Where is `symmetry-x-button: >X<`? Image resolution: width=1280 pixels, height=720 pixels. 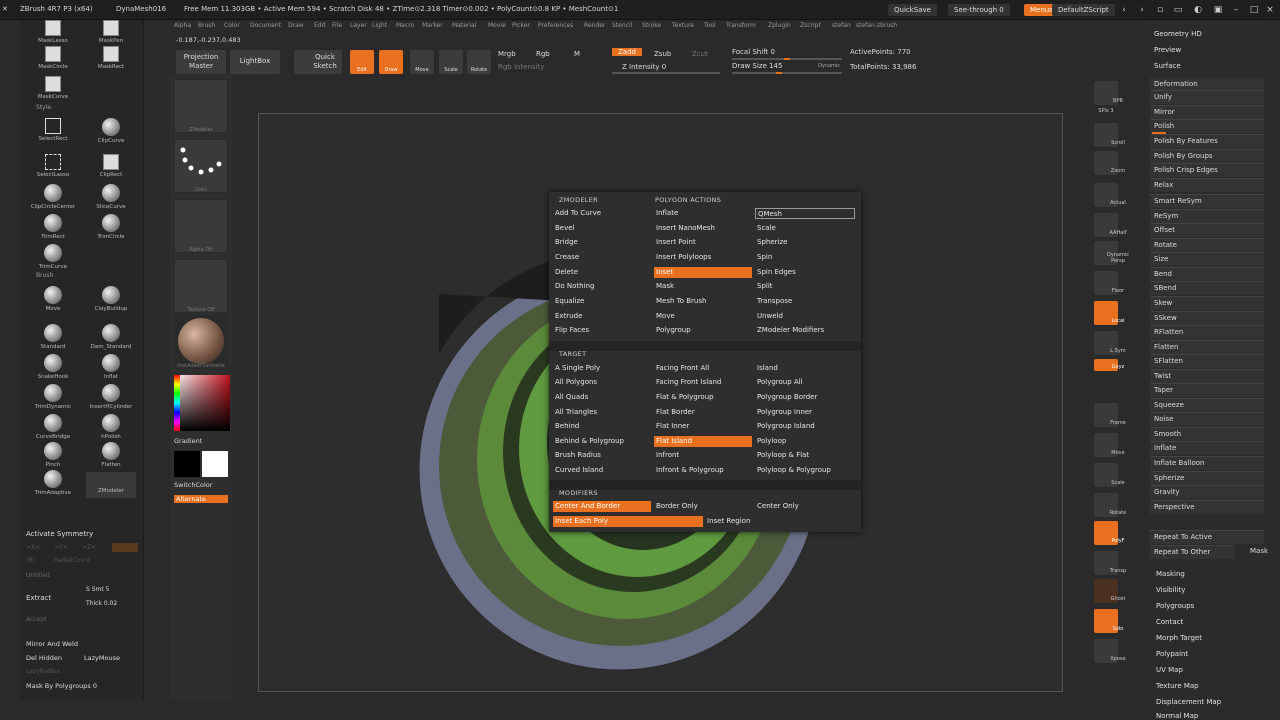
symmetry-x-button: >X< is located at coordinates (33, 547).